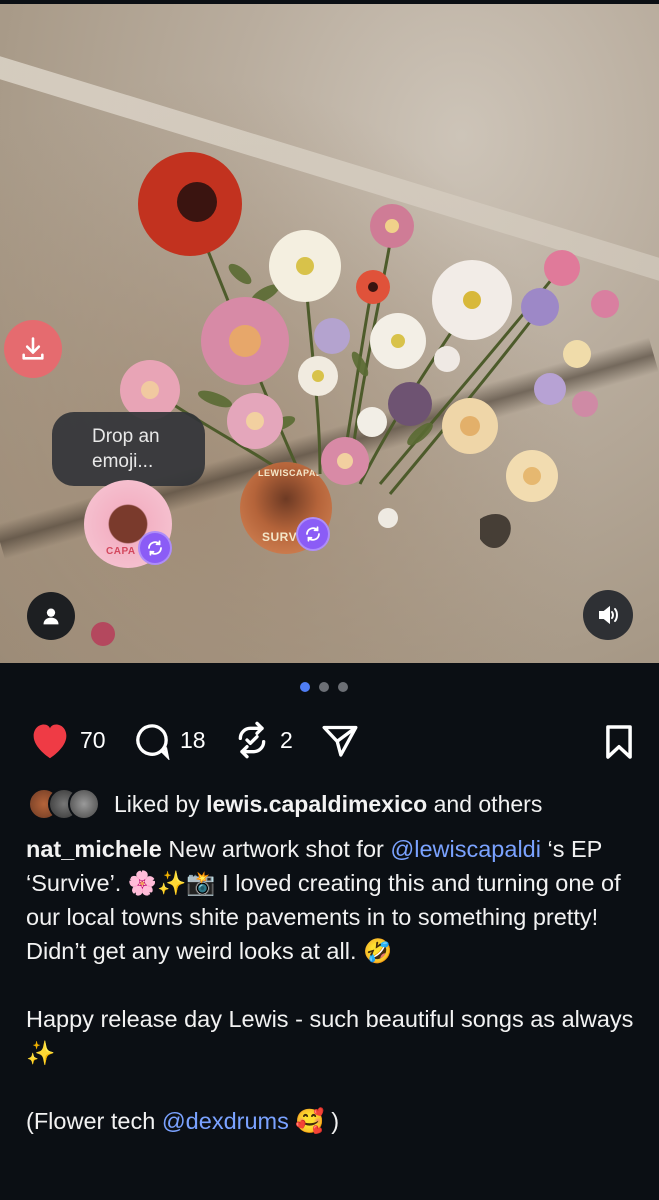  Describe the element at coordinates (93, 739) in the screenshot. I see `like-count: 70` at that location.